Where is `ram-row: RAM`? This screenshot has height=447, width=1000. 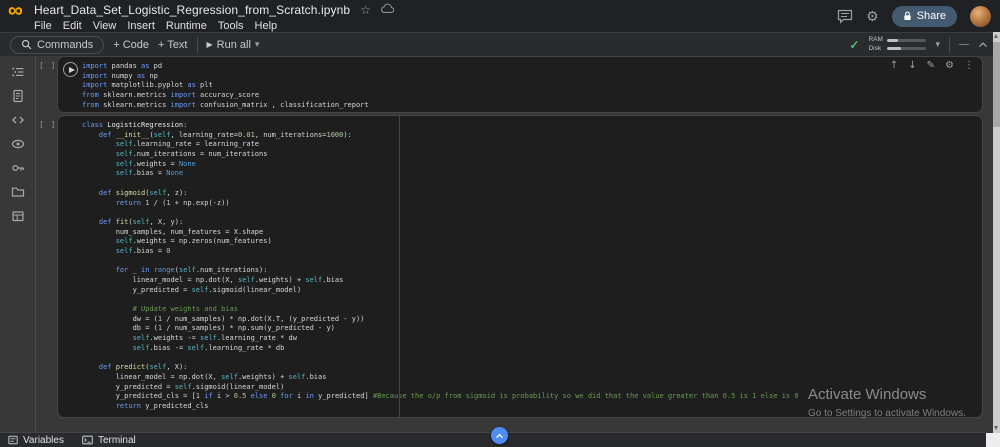
ram-row: RAM is located at coordinates (897, 40).